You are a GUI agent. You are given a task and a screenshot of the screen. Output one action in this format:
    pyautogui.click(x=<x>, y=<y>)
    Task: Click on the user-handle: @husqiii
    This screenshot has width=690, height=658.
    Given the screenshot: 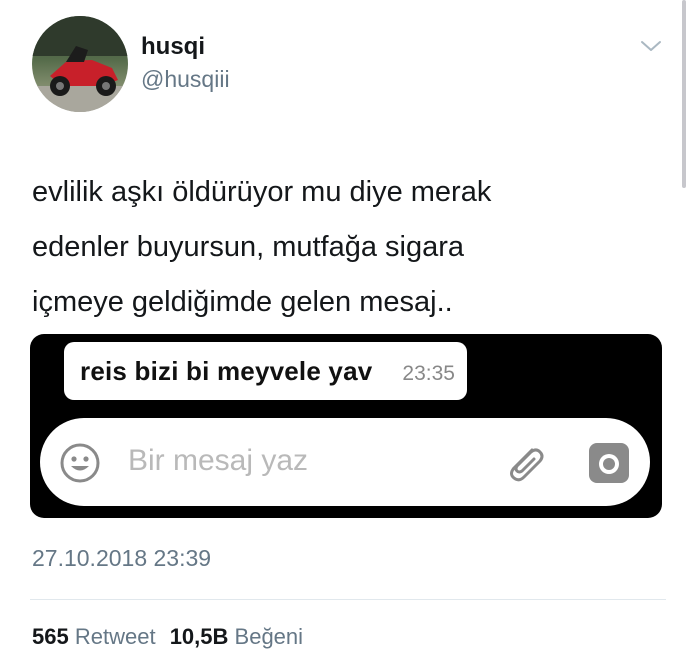 What is the action you would take?
    pyautogui.click(x=185, y=79)
    